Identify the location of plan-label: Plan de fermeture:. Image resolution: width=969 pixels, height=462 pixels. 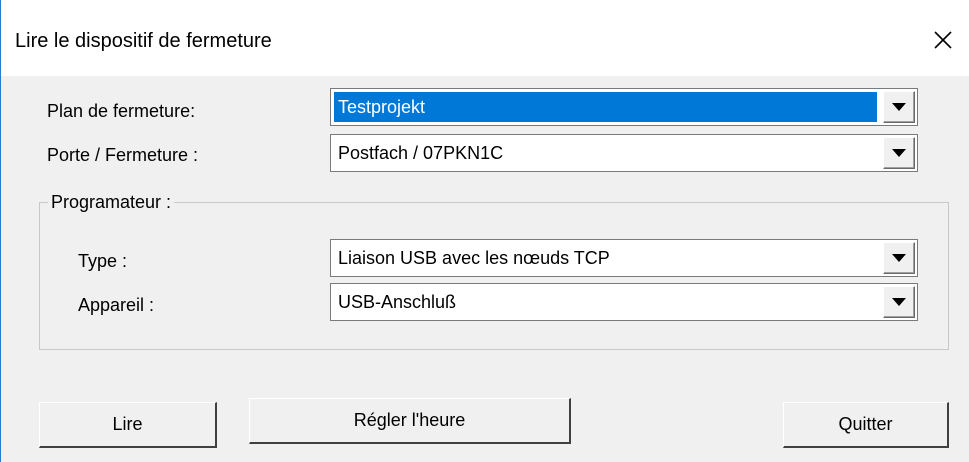
(121, 111).